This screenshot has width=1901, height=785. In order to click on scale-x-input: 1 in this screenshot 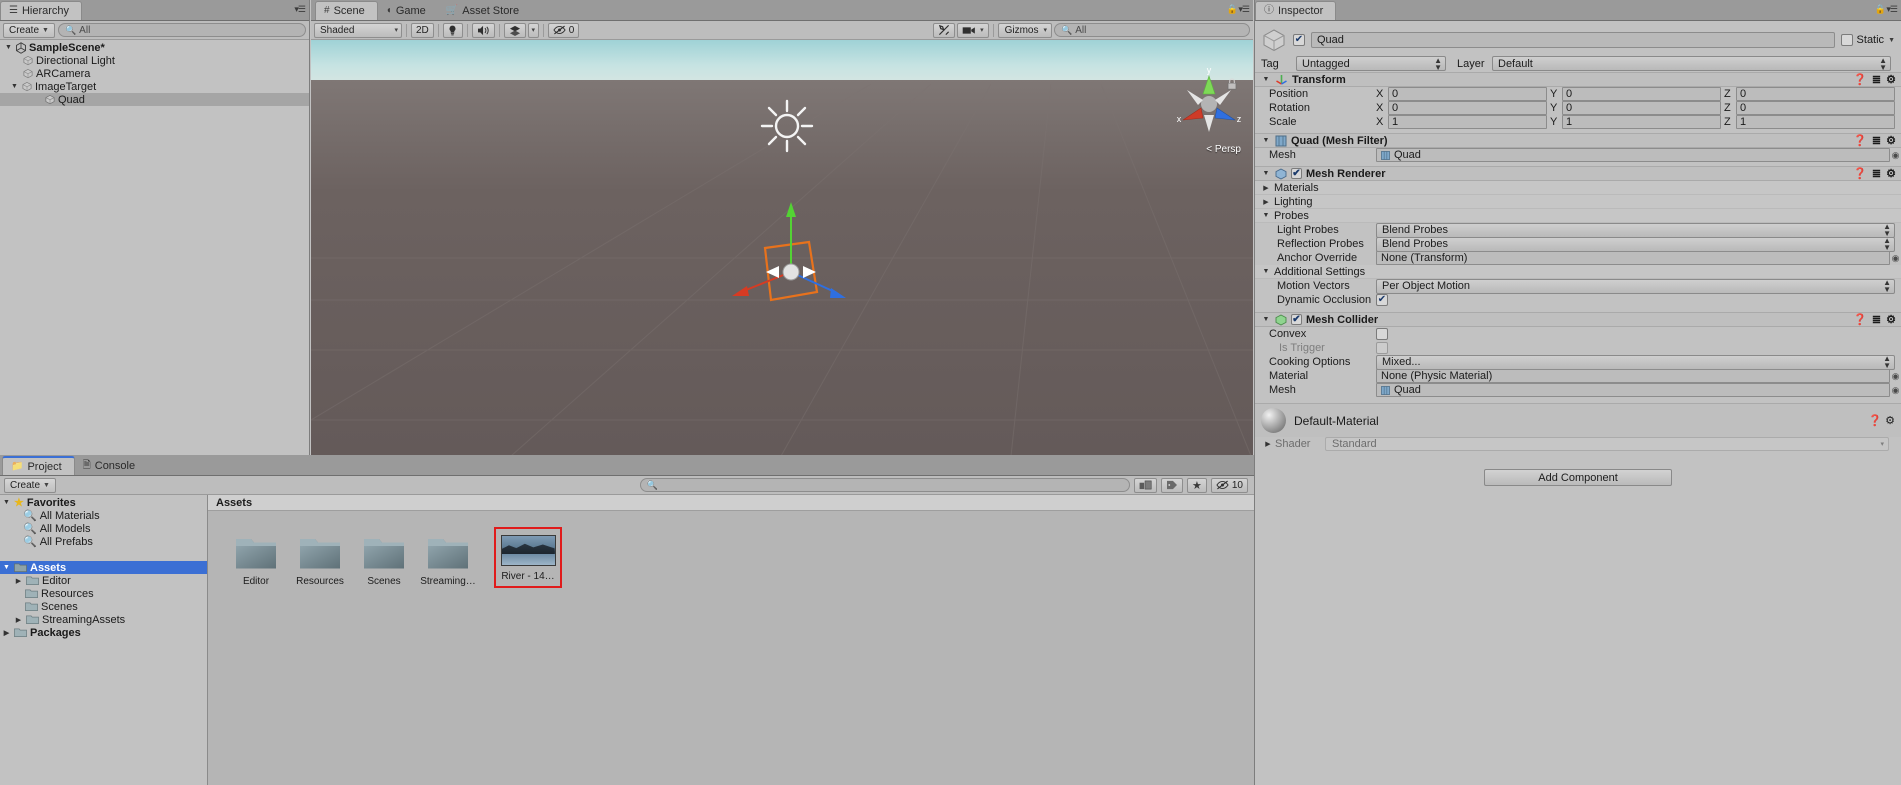, I will do `click(1467, 122)`.